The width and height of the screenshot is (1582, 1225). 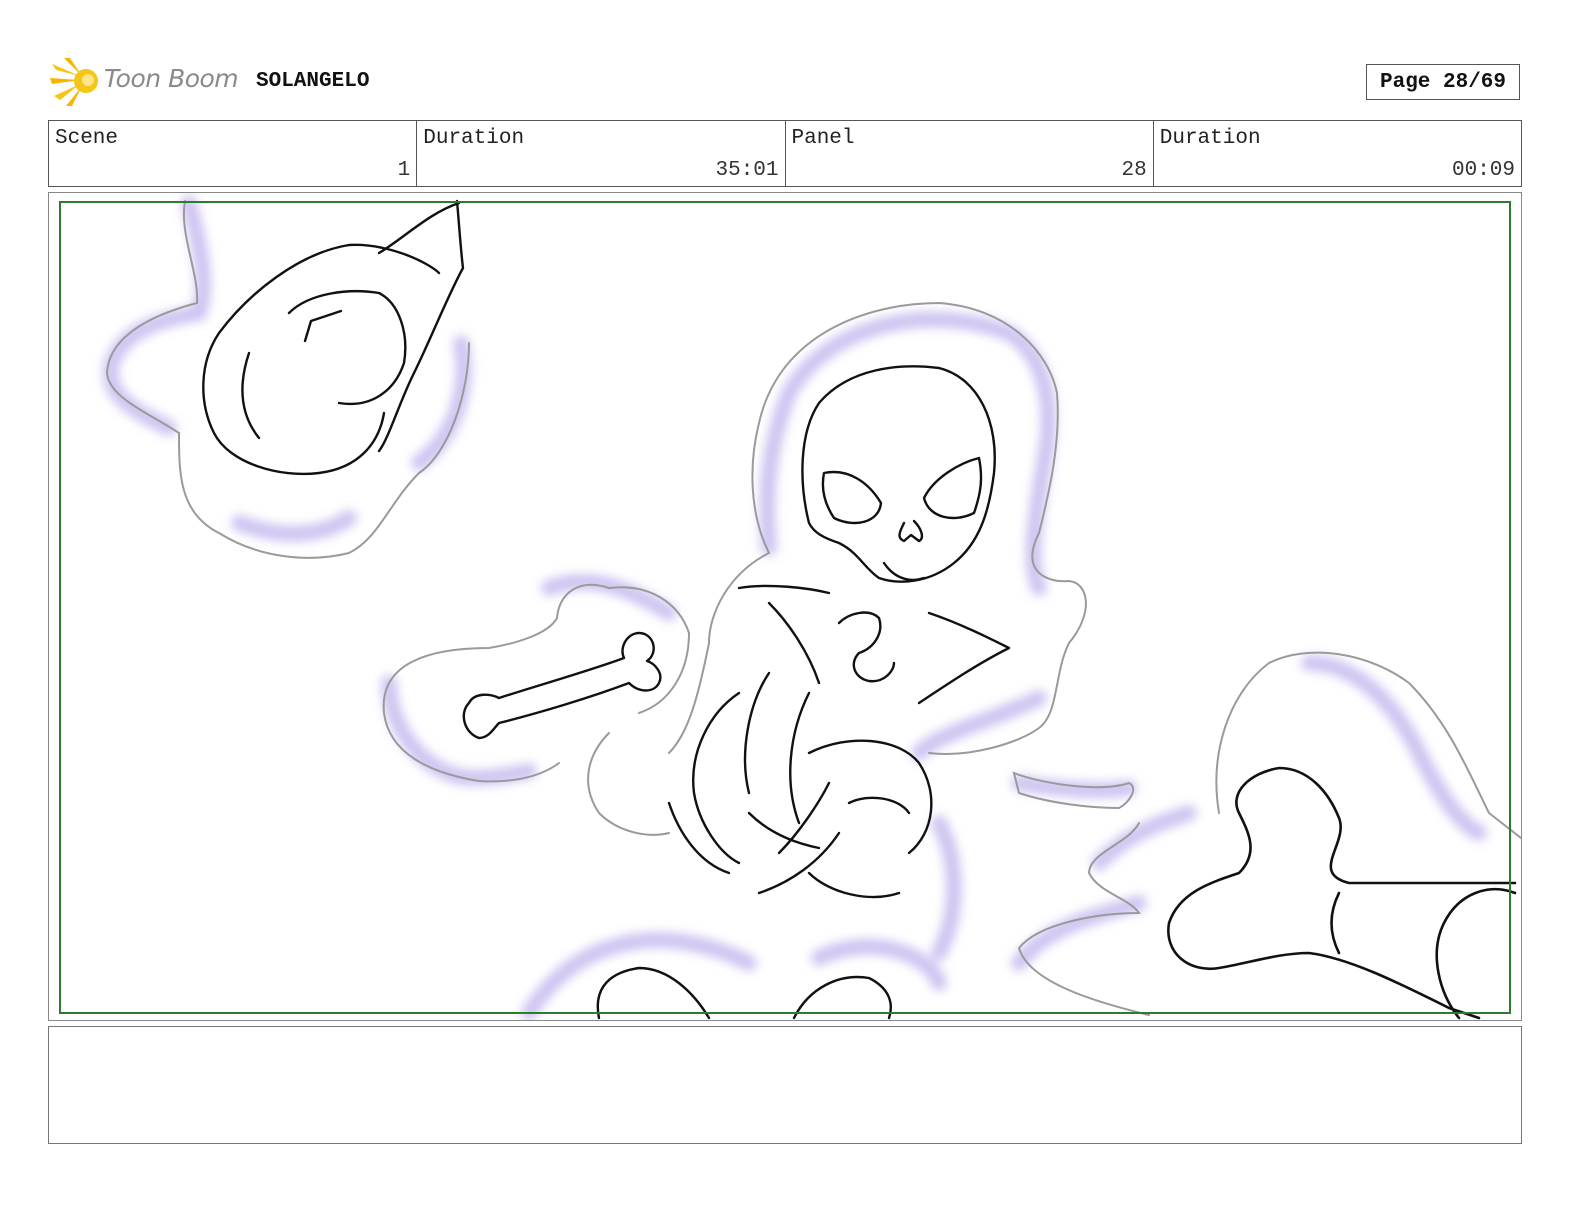 I want to click on panel-duration-label: Duration, so click(x=1210, y=138).